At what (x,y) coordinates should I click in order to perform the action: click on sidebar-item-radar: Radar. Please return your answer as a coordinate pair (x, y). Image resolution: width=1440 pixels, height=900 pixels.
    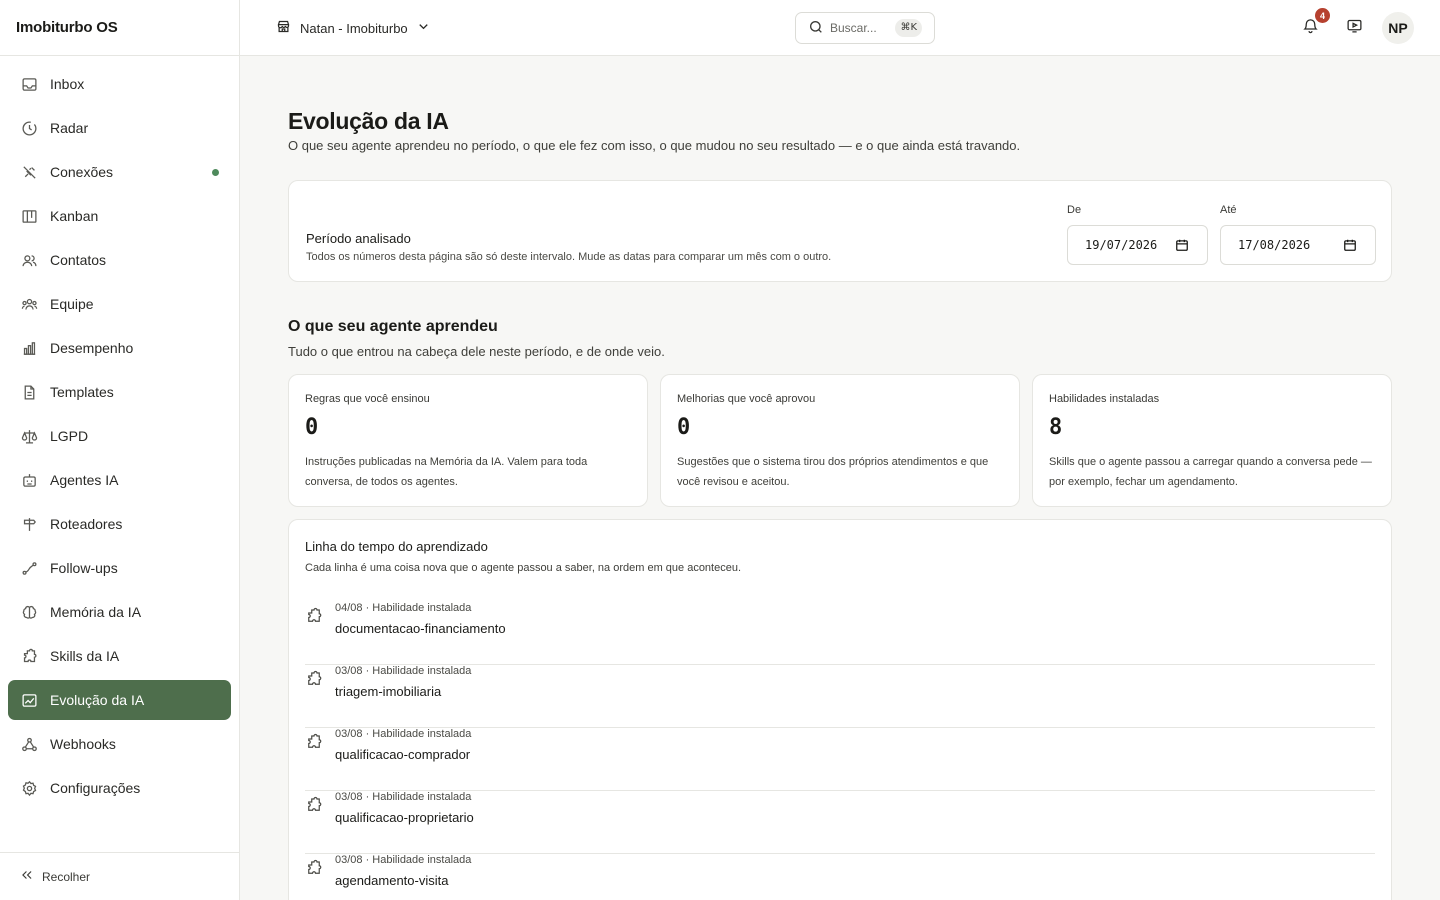
    Looking at the image, I should click on (119, 128).